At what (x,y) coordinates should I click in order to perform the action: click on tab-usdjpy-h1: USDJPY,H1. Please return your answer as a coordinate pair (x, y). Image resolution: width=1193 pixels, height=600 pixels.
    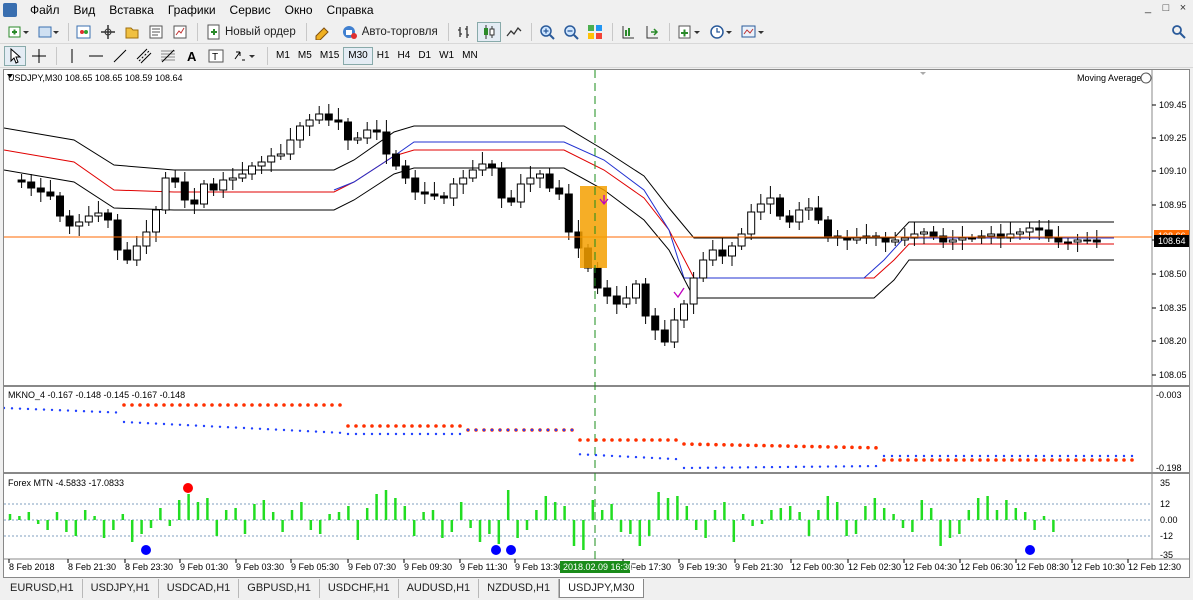
    Looking at the image, I should click on (121, 588).